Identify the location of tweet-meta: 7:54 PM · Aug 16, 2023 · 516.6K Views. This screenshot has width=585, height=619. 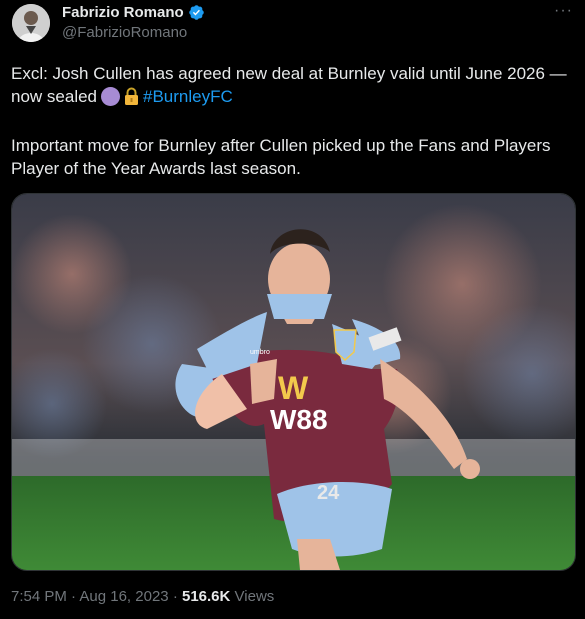
(142, 596).